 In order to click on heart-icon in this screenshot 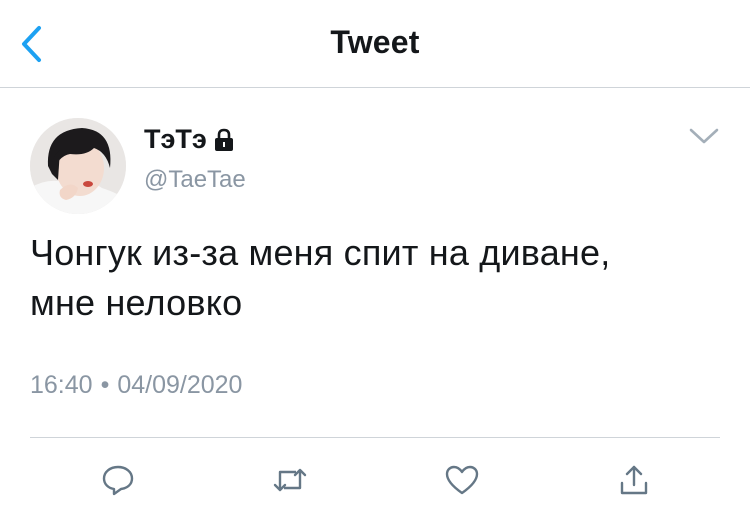, I will do `click(462, 480)`.